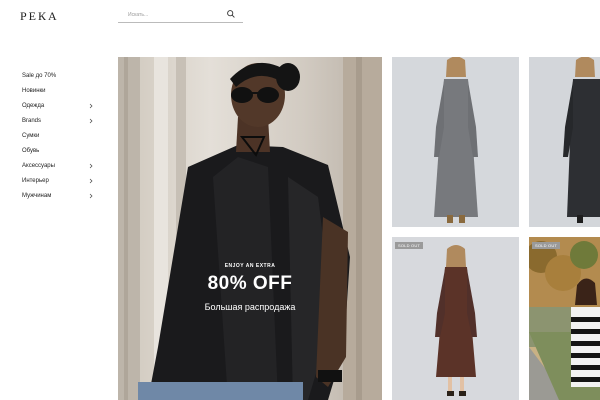 The height and width of the screenshot is (400, 600). I want to click on sidebar-item-shoes: Обувь, so click(58, 150).